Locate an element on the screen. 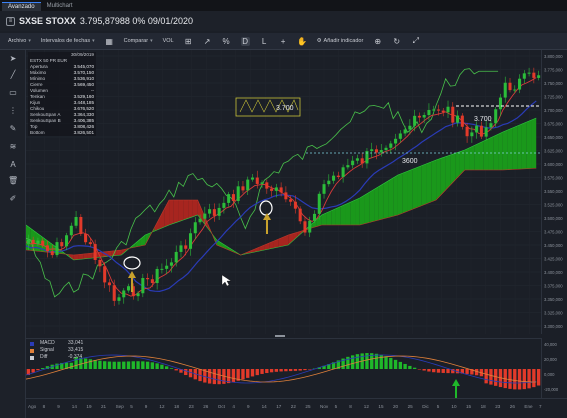 This screenshot has height=418, width=567. time-axis-label: 8 is located at coordinates (350, 406).